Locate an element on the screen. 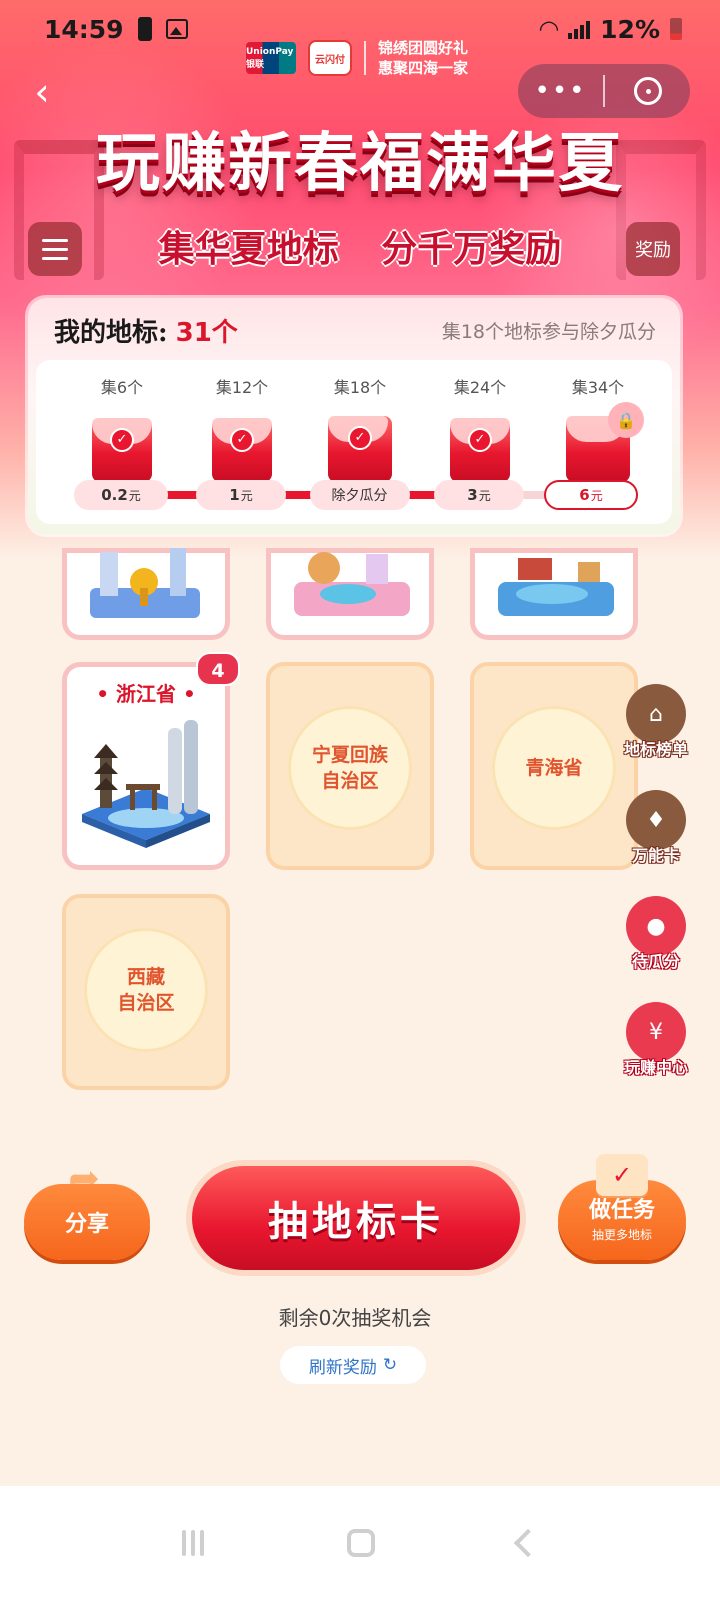 Image resolution: width=720 pixels, height=1600 pixels. landmark-placeholder: 西藏 自治区 is located at coordinates (146, 990).